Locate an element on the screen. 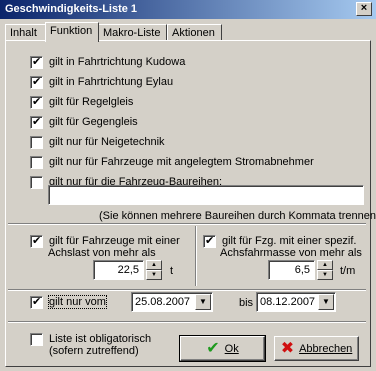 This screenshot has width=376, height=371. datum-from-select: 25.08.2007 ▼ is located at coordinates (172, 302).